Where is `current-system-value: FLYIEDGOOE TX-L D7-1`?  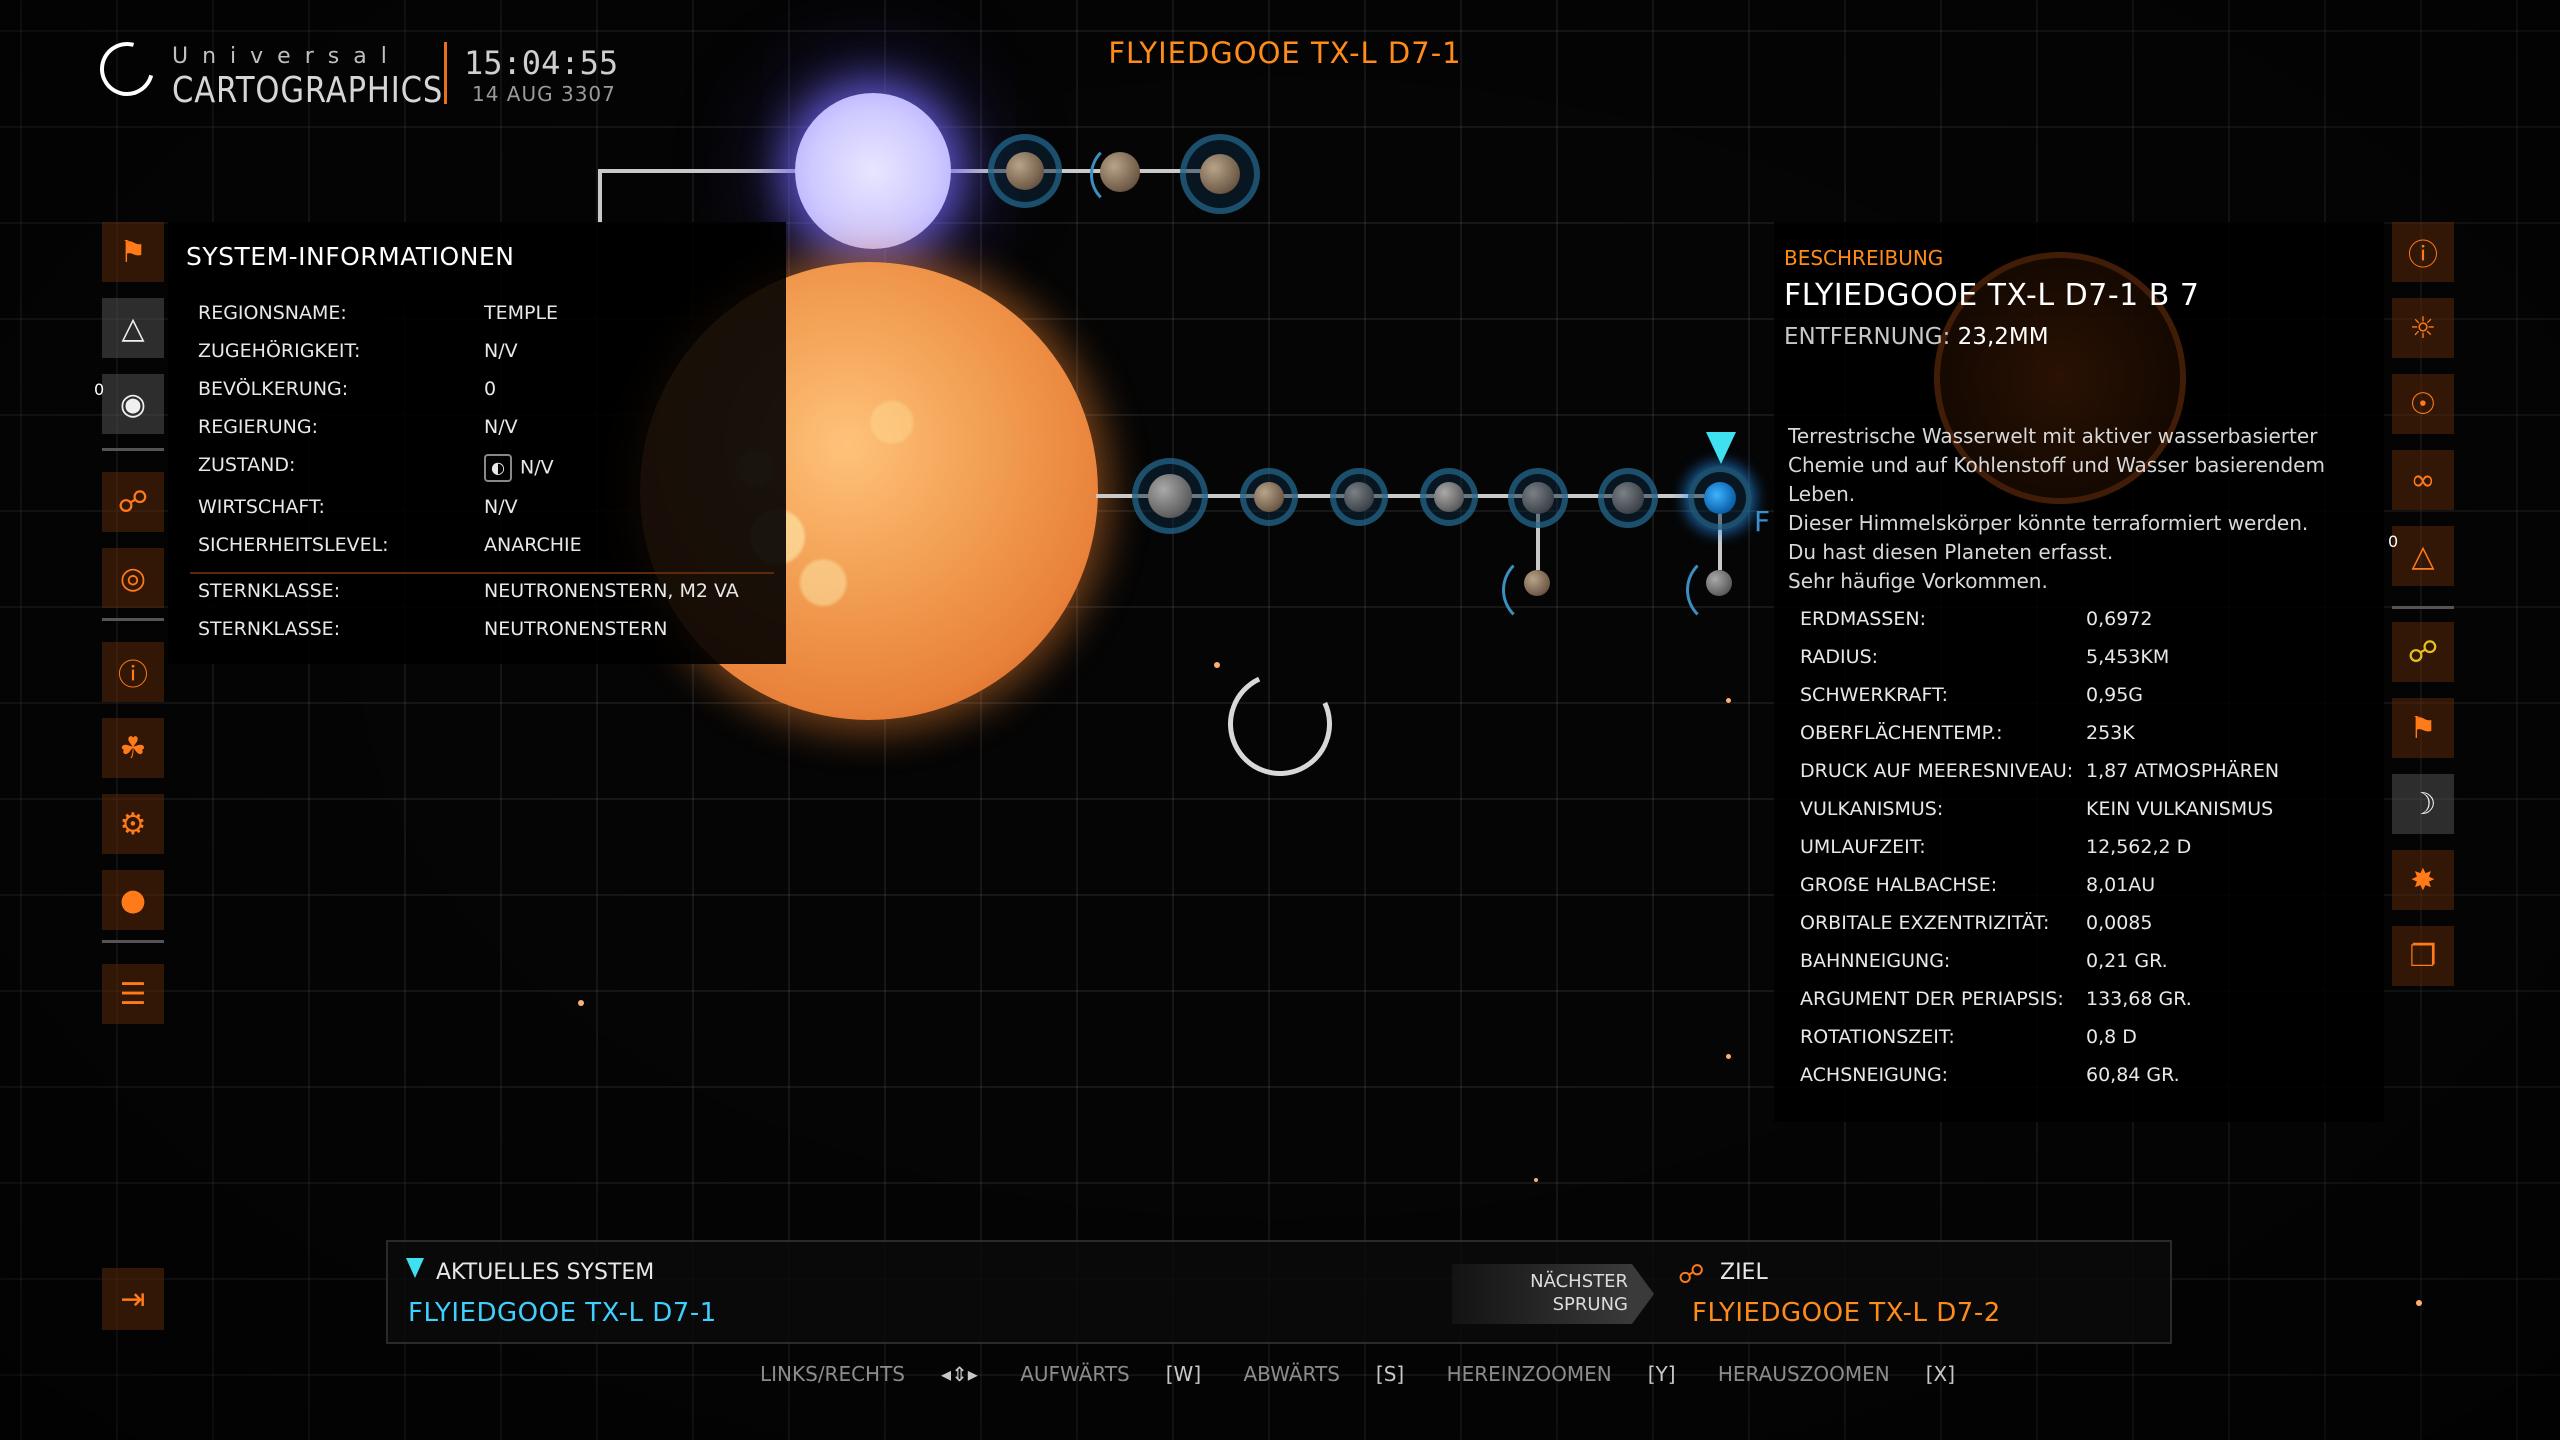
current-system-value: FLYIEDGOOE TX-L D7-1 is located at coordinates (562, 1313).